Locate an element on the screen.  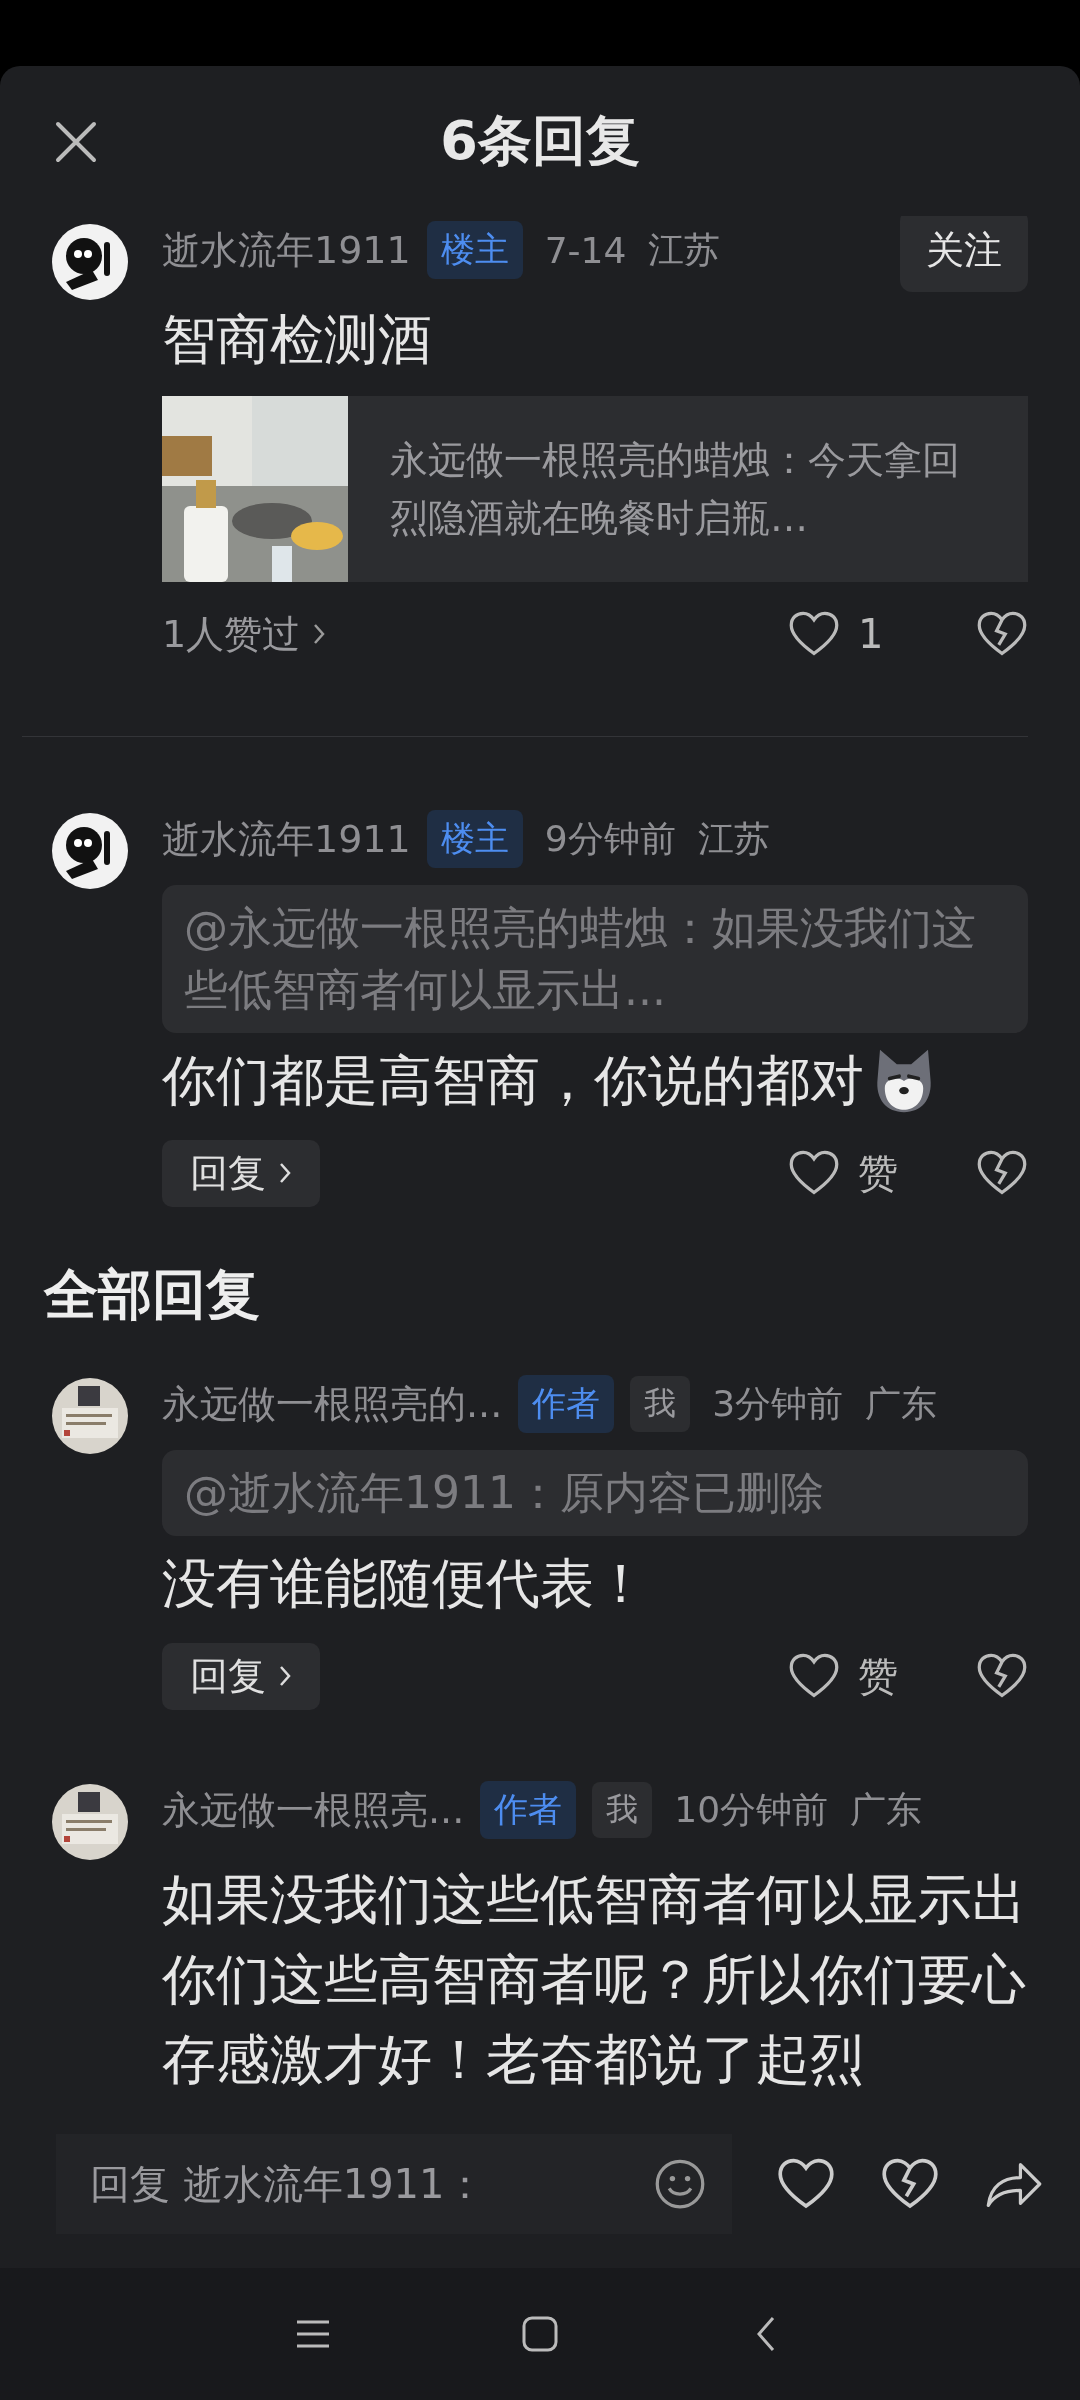
comment-text: 如果没我们这些低智商者何以显示出你们这些高智商者呢？所以你们要心存感激才好！老奋都说了起烈 is located at coordinates (594, 1980).